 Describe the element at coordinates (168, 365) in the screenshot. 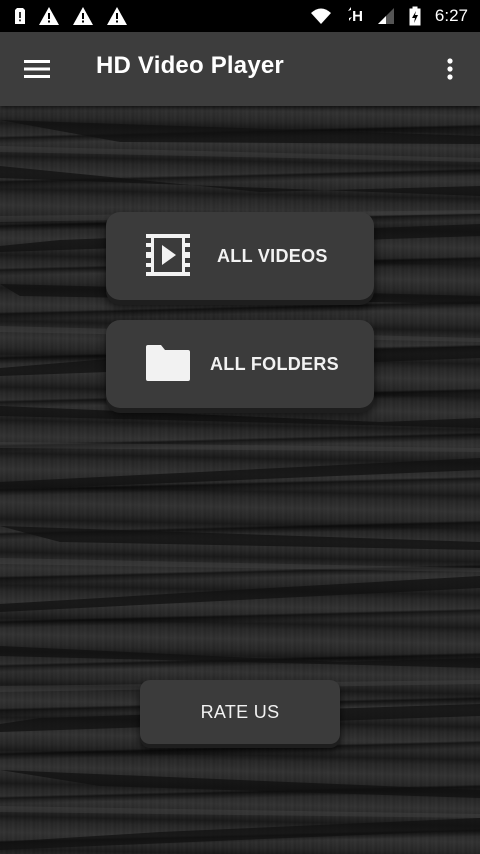

I see `folder-icon` at that location.